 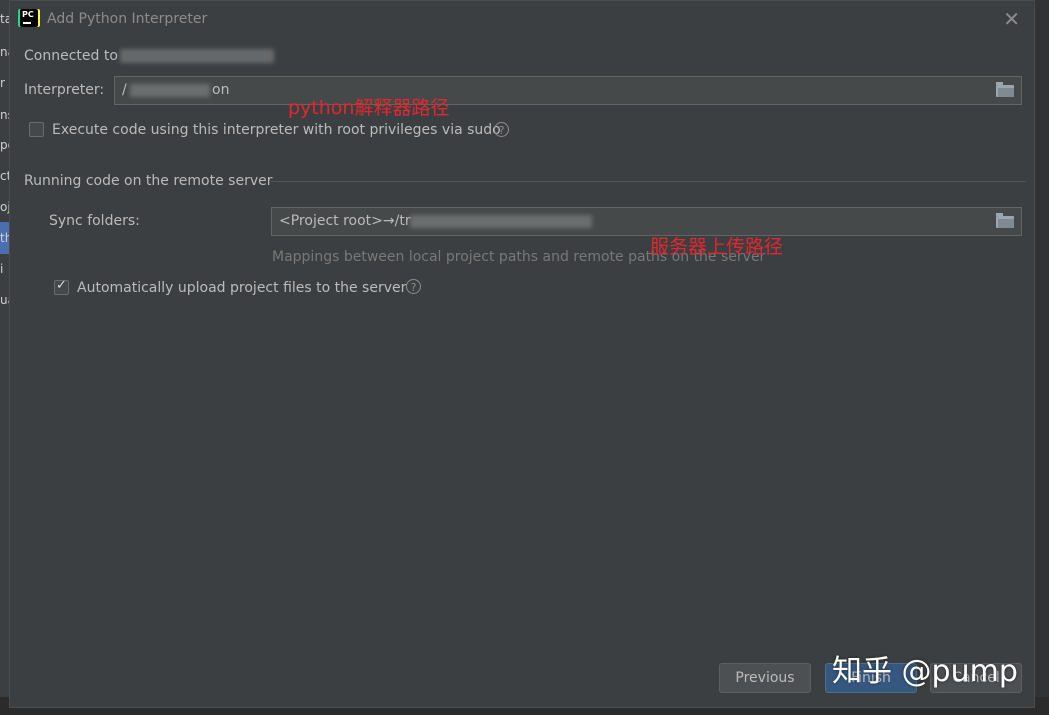 I want to click on interpreter-label: Interpreter:, so click(x=64, y=90).